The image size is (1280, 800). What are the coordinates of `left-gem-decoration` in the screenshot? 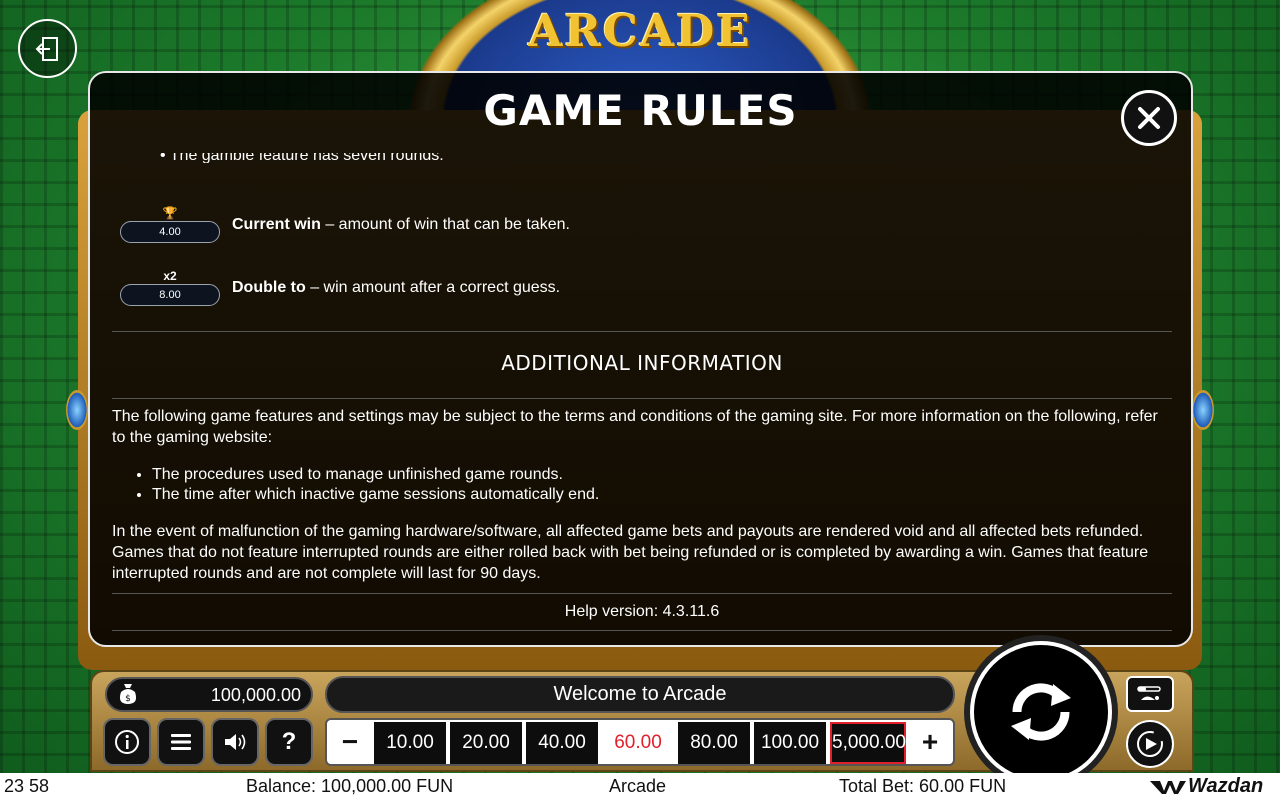 It's located at (77, 410).